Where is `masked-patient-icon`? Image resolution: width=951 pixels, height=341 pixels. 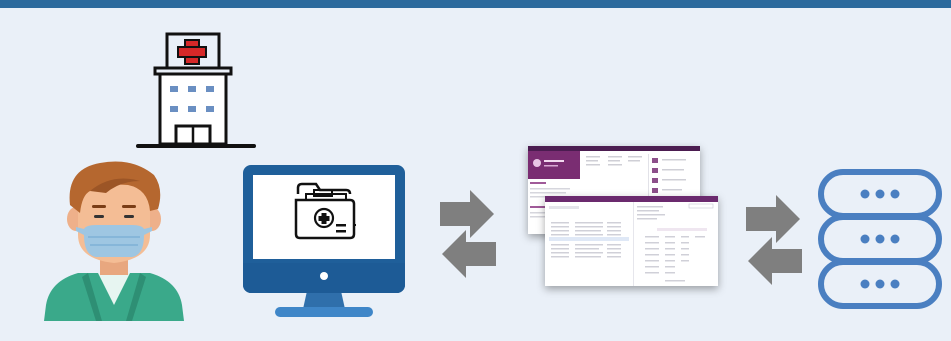
masked-patient-icon is located at coordinates (114, 238).